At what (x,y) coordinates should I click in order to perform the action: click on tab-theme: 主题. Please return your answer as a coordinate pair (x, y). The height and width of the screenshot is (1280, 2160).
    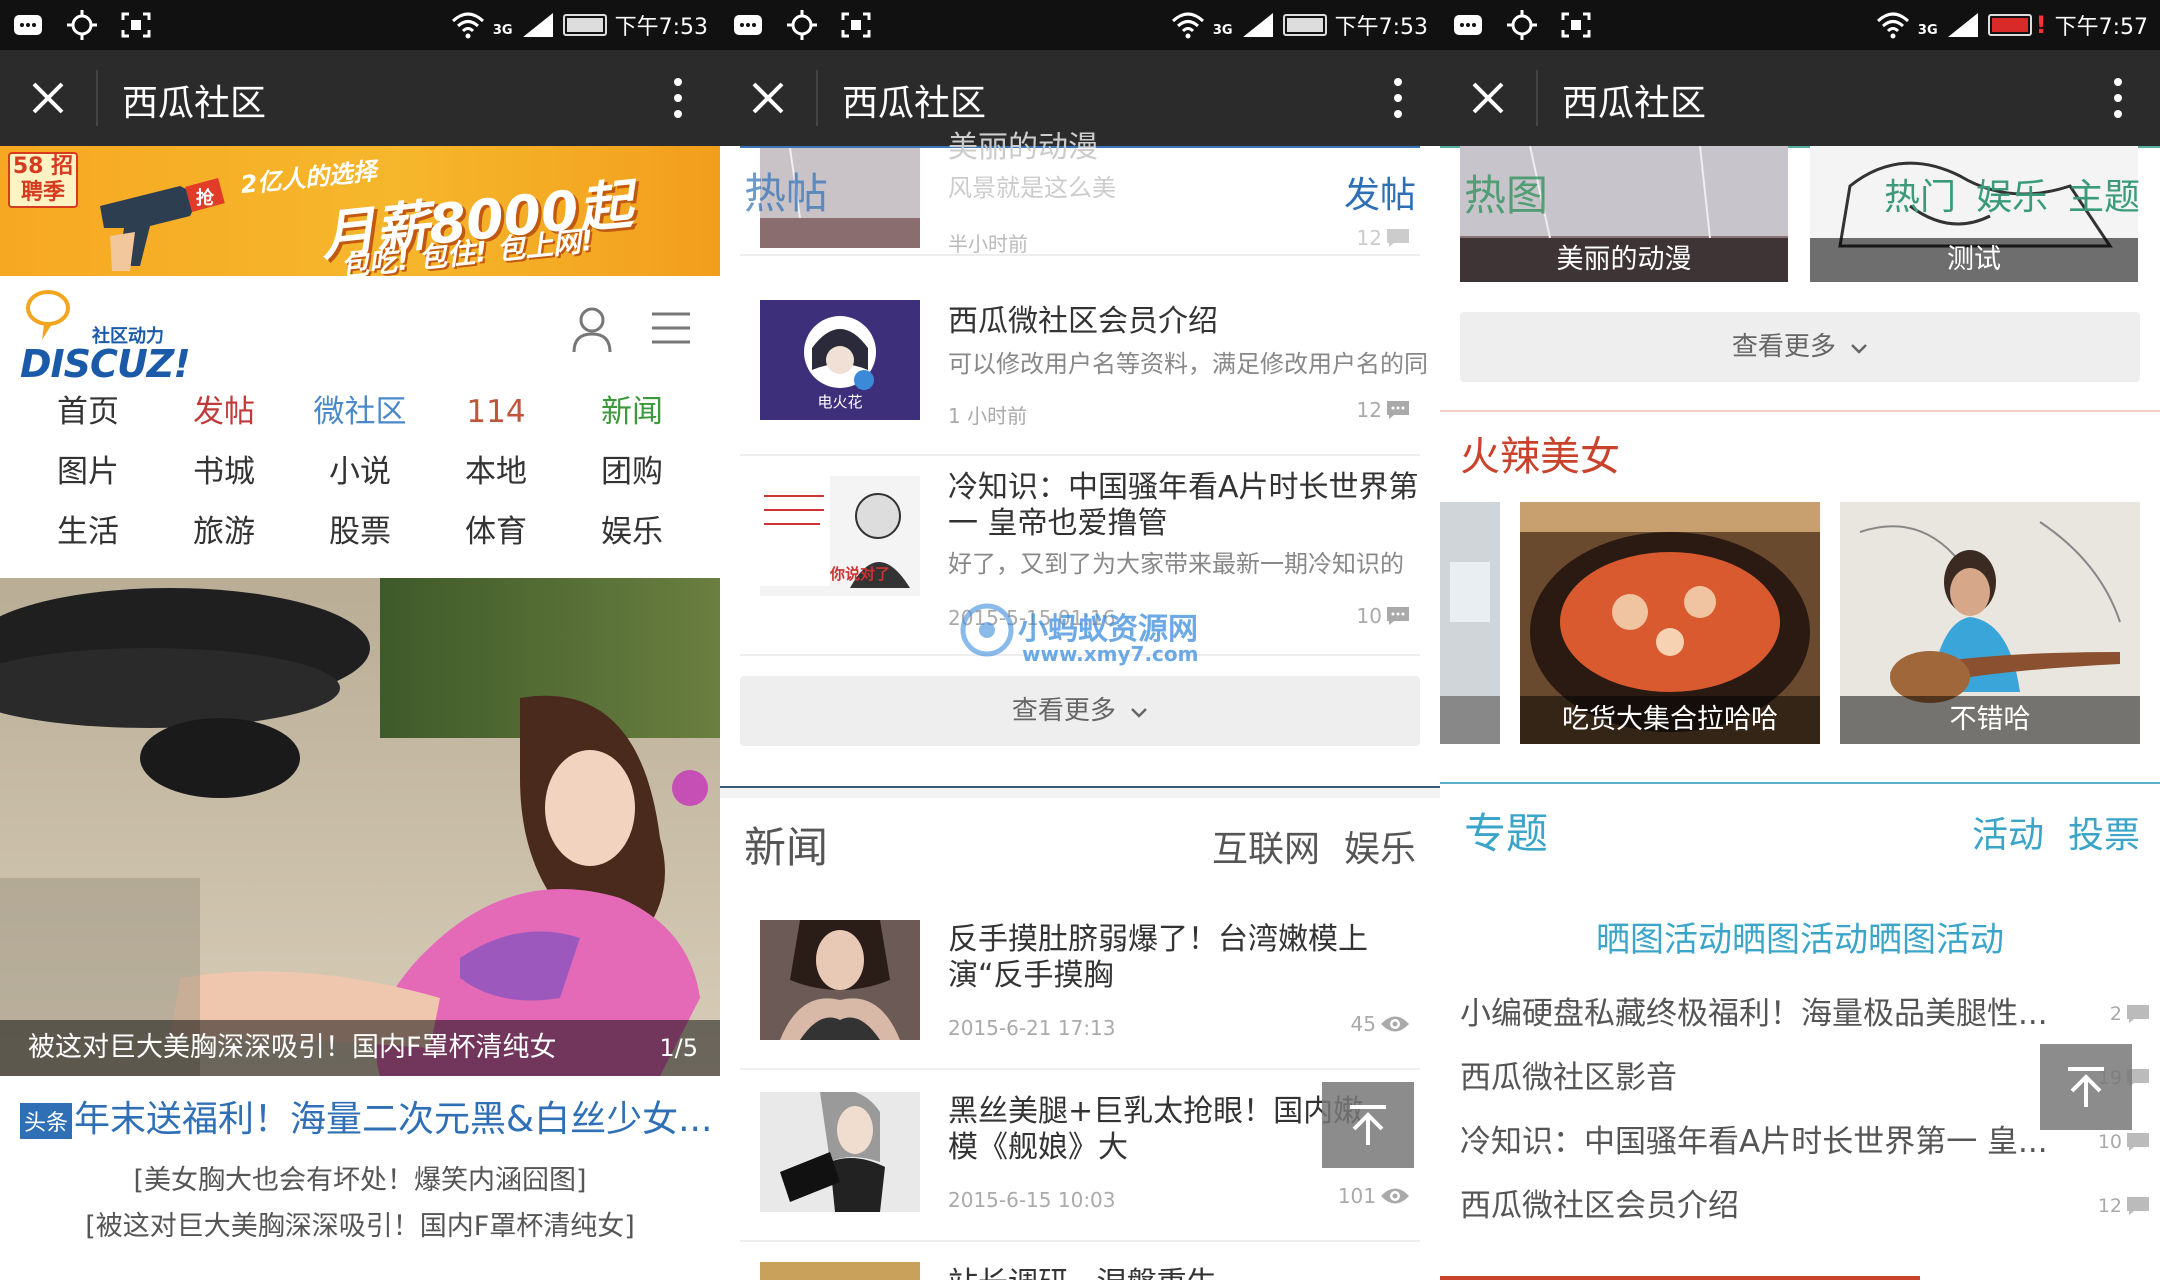
    Looking at the image, I should click on (2104, 194).